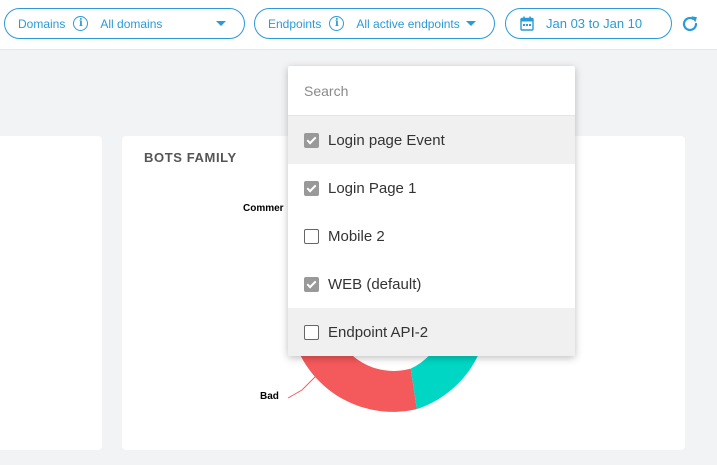  I want to click on search-input, so click(424, 90).